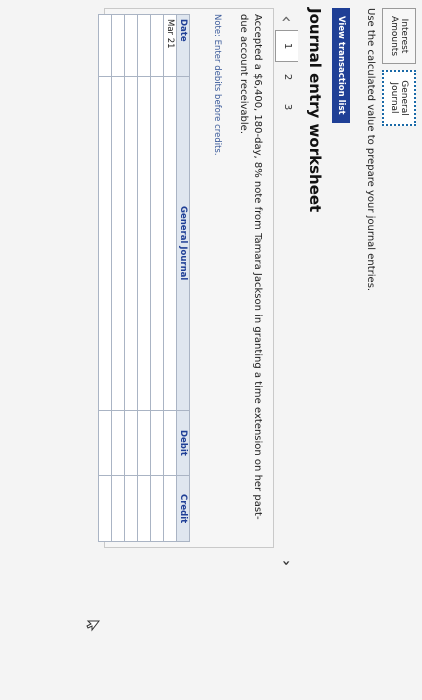 Image resolution: width=422 pixels, height=700 pixels. Describe the element at coordinates (287, 46) in the screenshot. I see `page-1: 1` at that location.